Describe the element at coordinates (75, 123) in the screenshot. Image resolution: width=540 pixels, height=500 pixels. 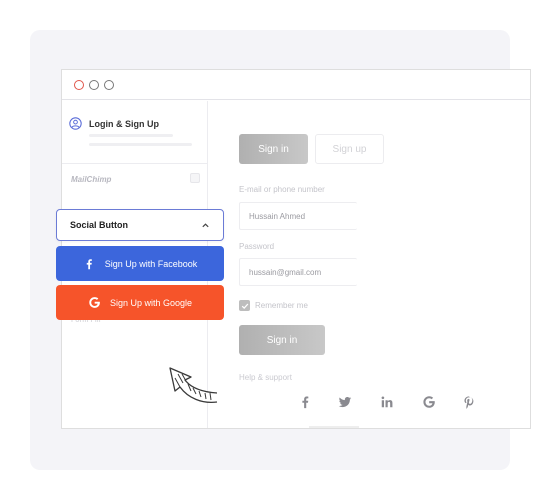
I see `user-icon` at that location.